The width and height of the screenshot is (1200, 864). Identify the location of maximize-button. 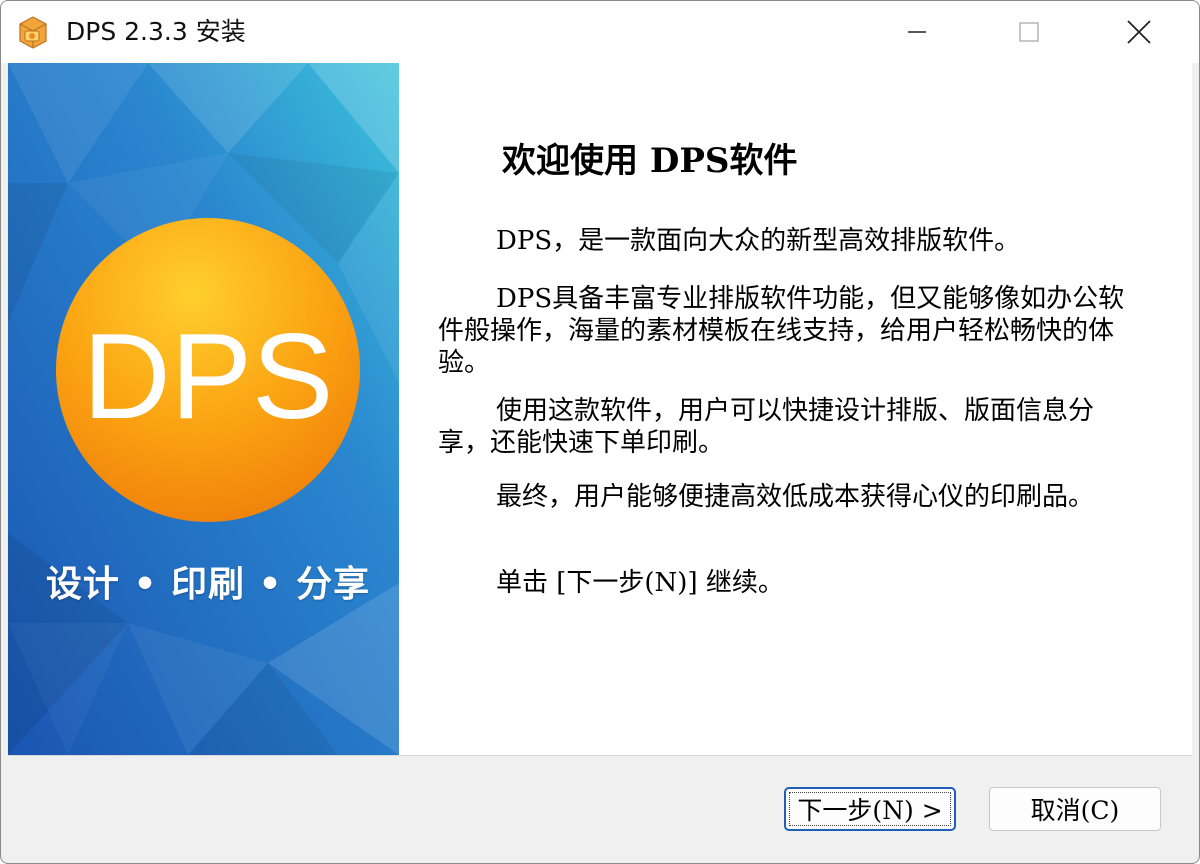
(1029, 32).